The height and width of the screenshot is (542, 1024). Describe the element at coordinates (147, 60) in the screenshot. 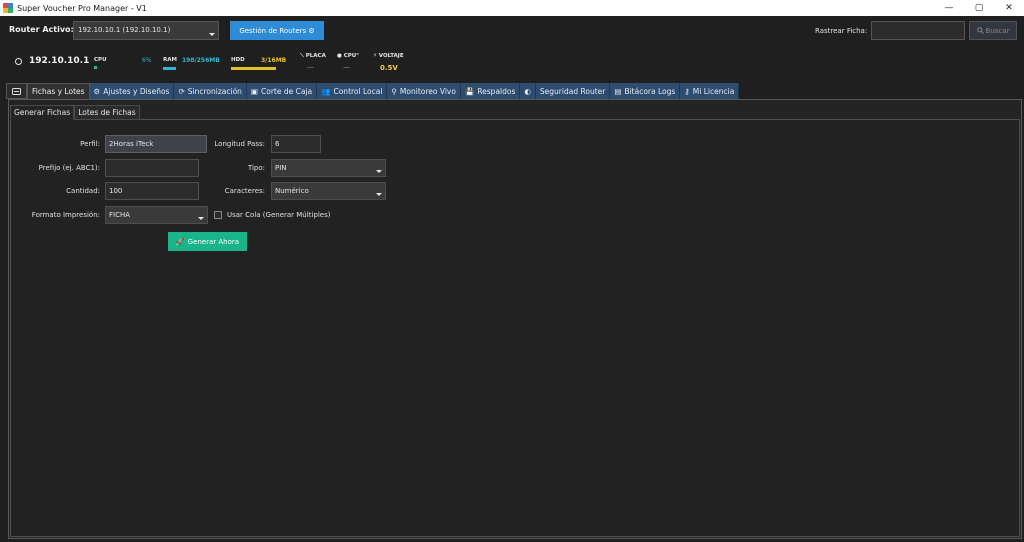

I see `cpu-value: 6%` at that location.